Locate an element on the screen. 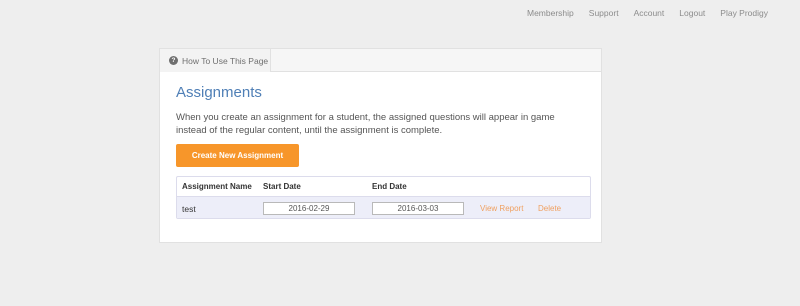 The width and height of the screenshot is (800, 306). column-header-name: Assignment Name is located at coordinates (217, 186).